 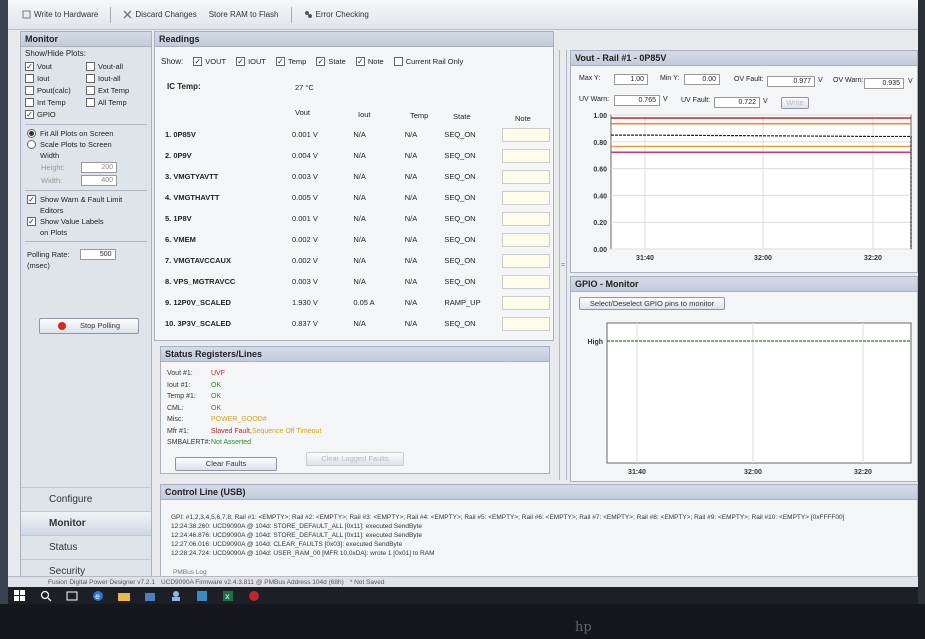 What do you see at coordinates (563, 265) in the screenshot?
I see `splitter-handle: =` at bounding box center [563, 265].